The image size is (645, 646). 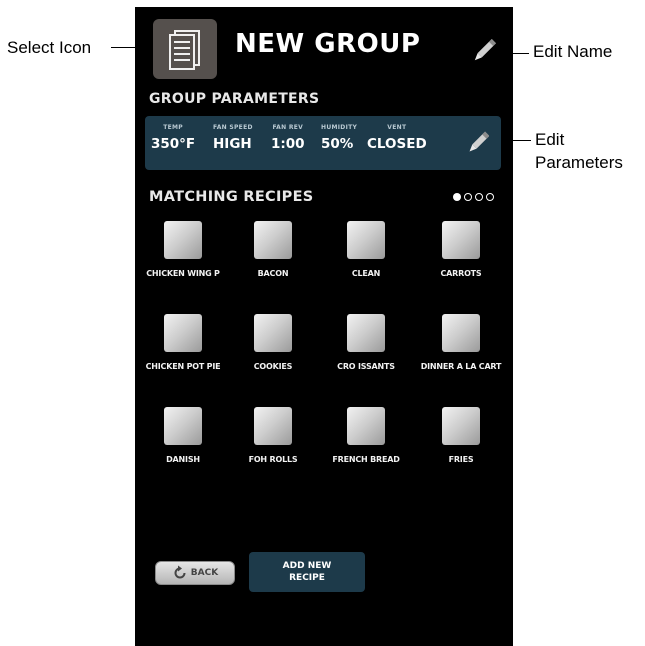 I want to click on recipe-label: FOH ROLLS, so click(x=273, y=459).